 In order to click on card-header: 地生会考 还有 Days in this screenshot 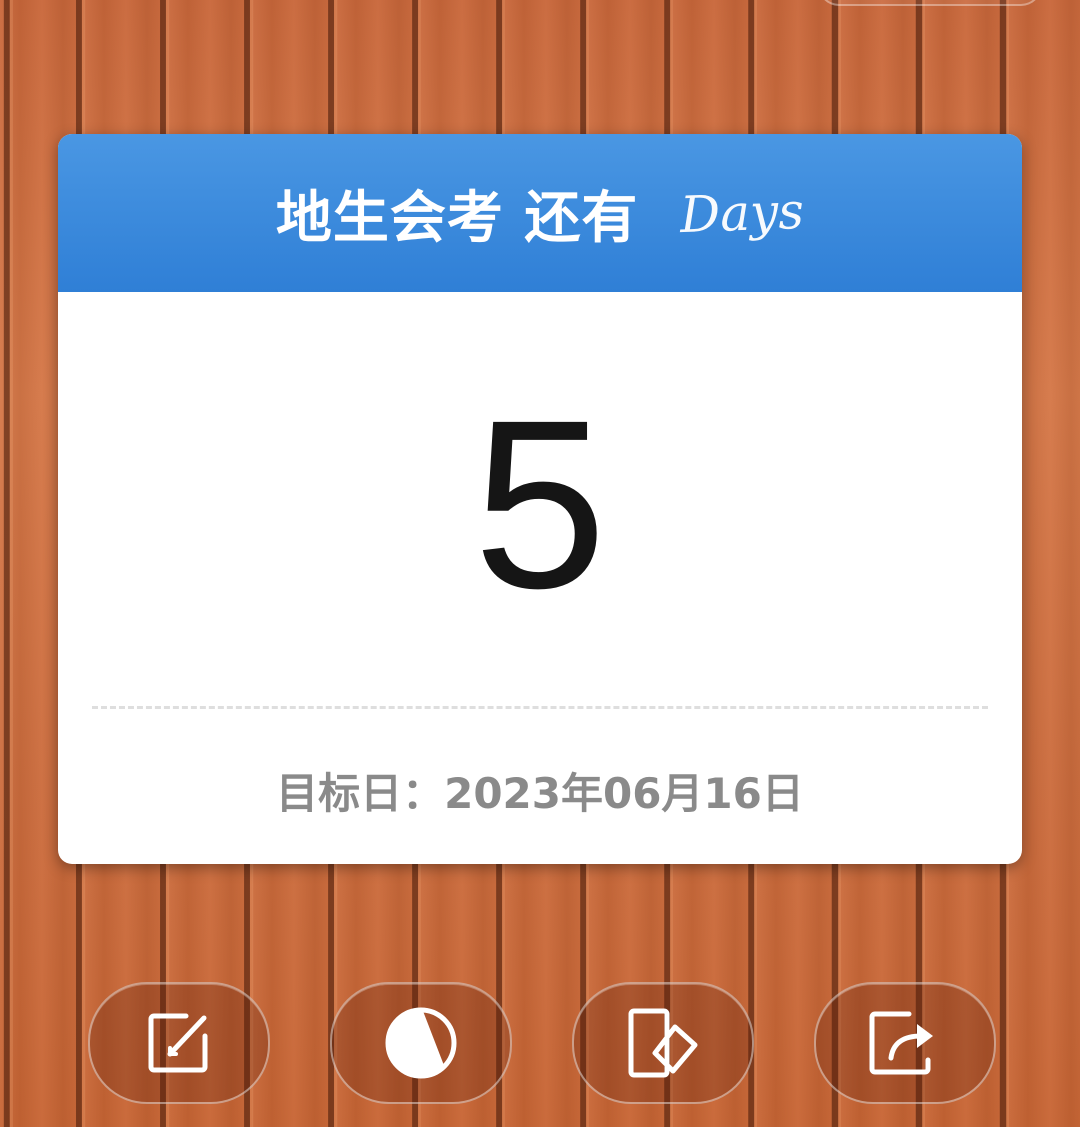, I will do `click(540, 213)`.